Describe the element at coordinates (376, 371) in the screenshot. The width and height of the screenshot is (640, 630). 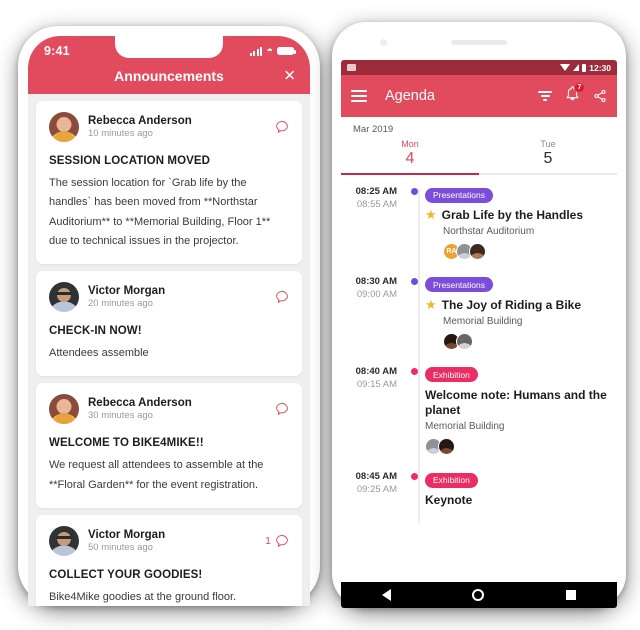
I see `agenda-start-time: 08:40 AM` at that location.